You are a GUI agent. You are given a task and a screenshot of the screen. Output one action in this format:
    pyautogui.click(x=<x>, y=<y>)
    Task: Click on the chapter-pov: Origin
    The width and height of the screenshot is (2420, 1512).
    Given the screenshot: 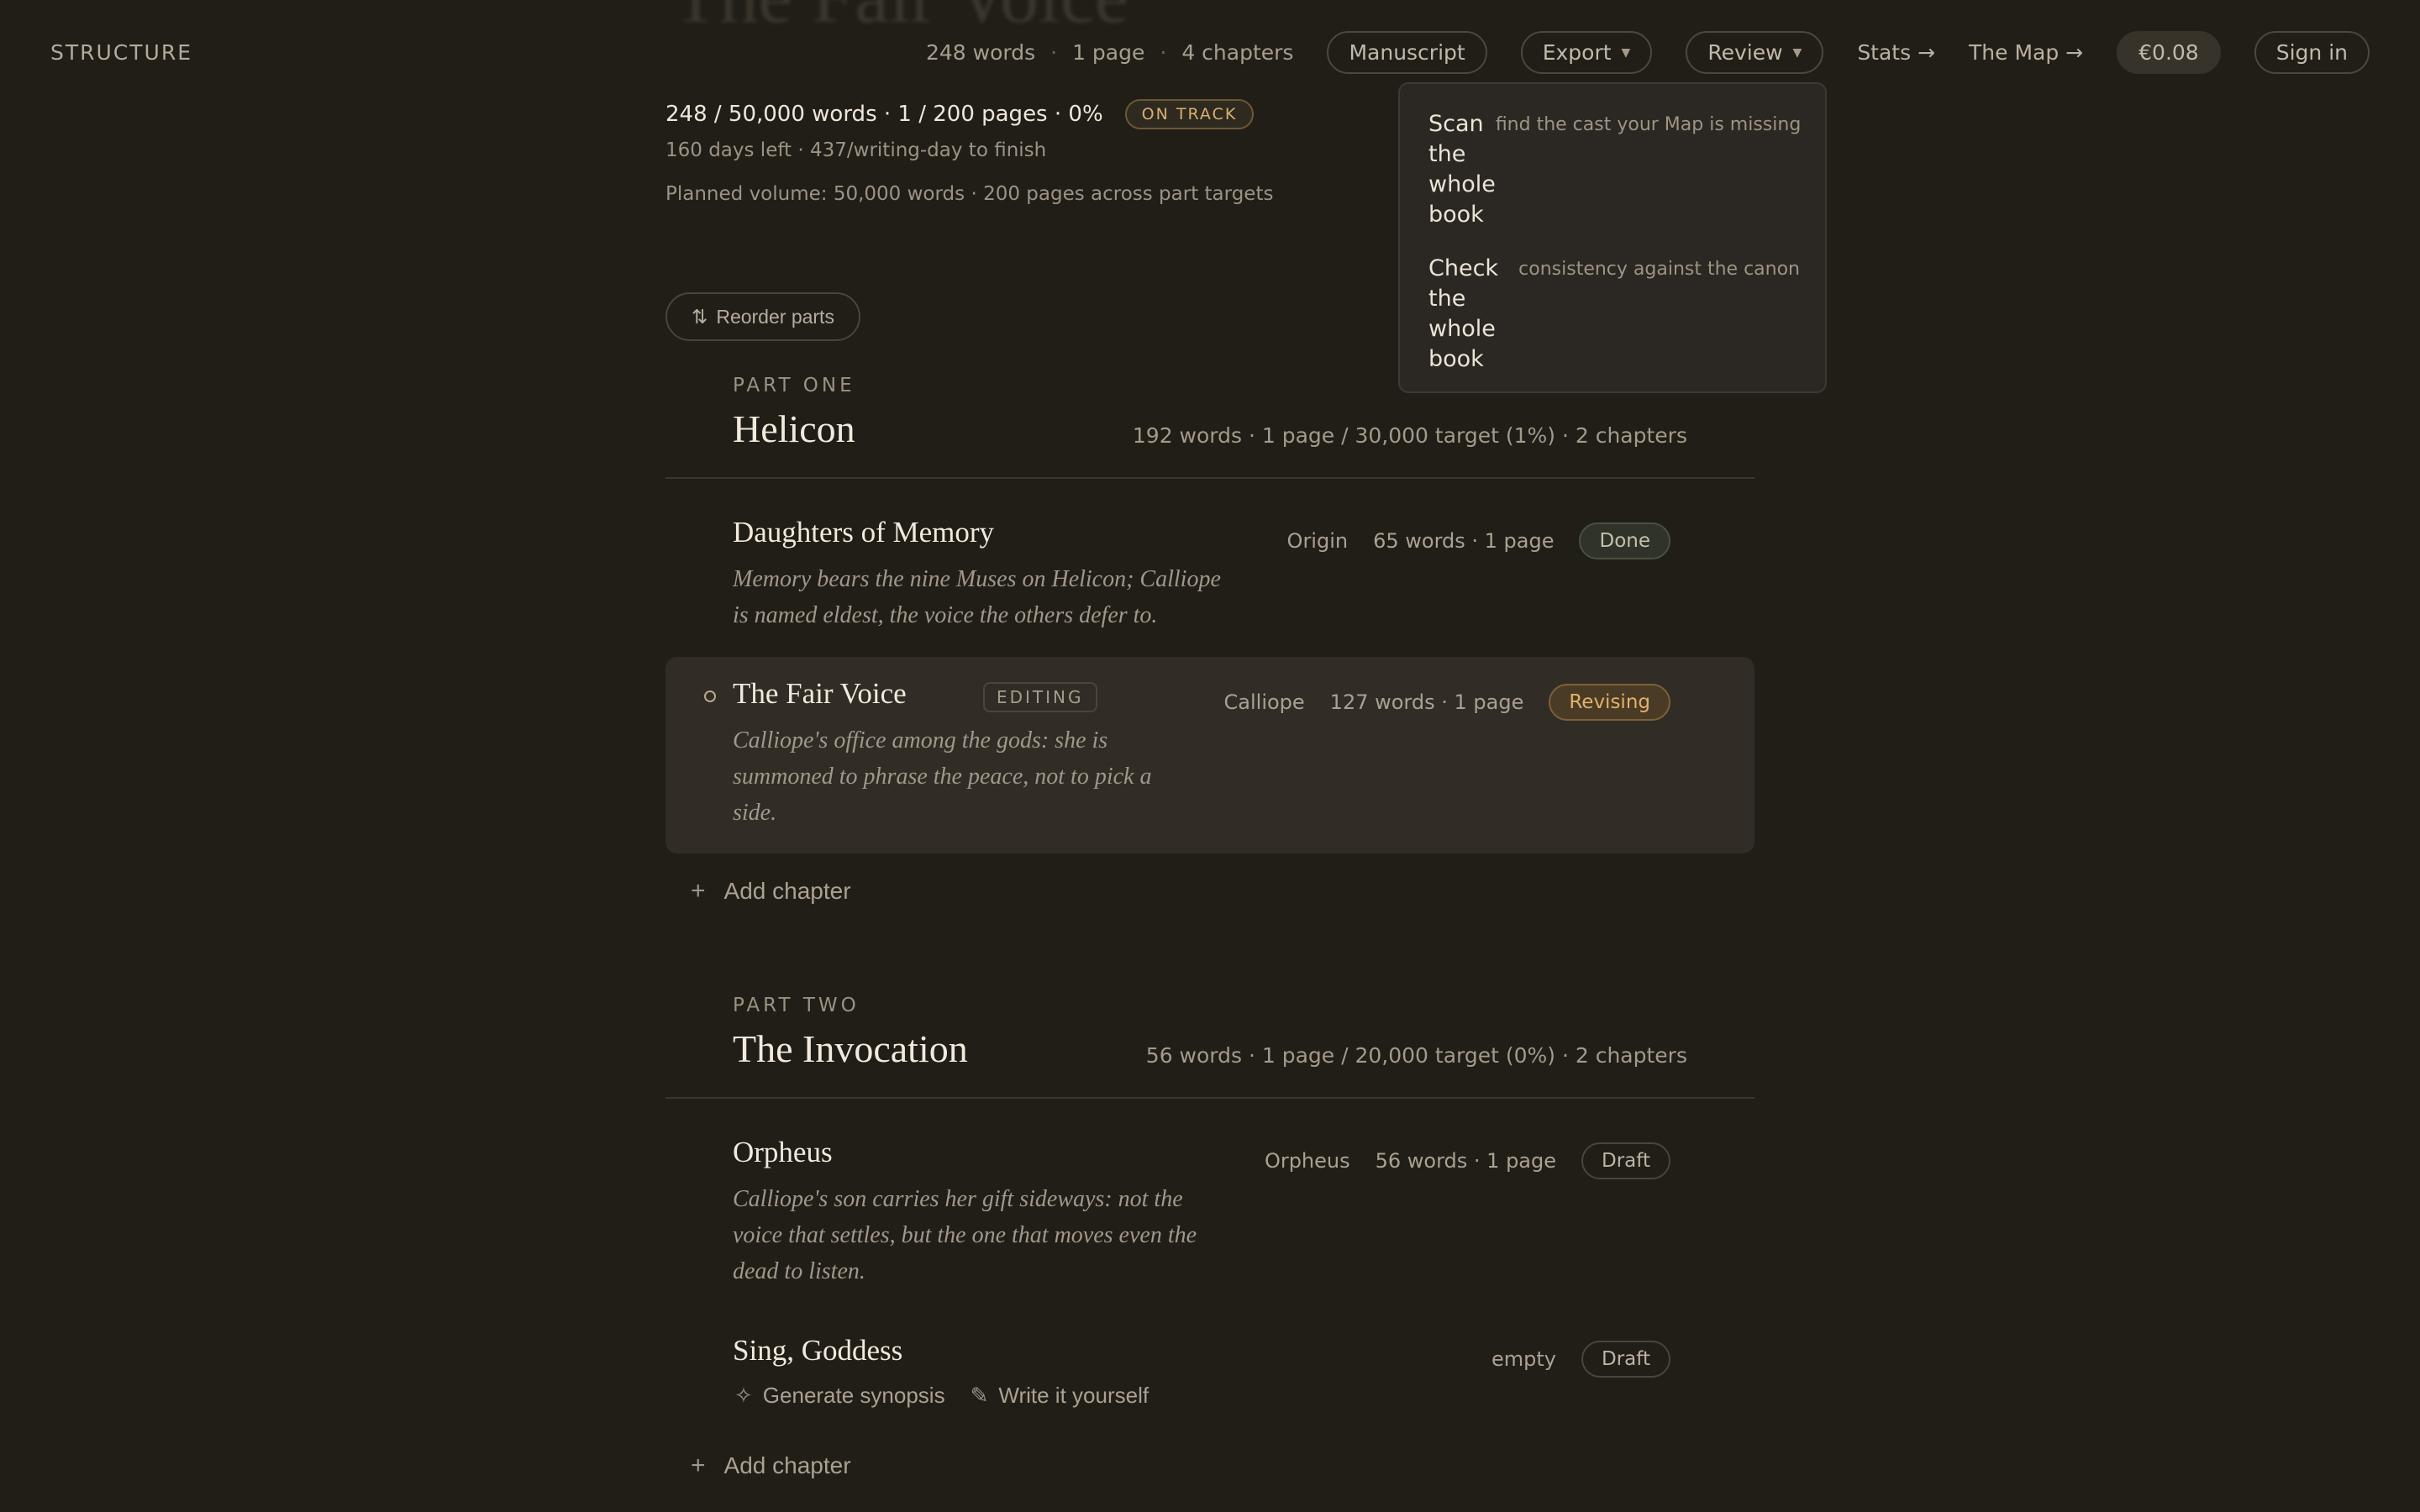 What is the action you would take?
    pyautogui.click(x=1317, y=541)
    